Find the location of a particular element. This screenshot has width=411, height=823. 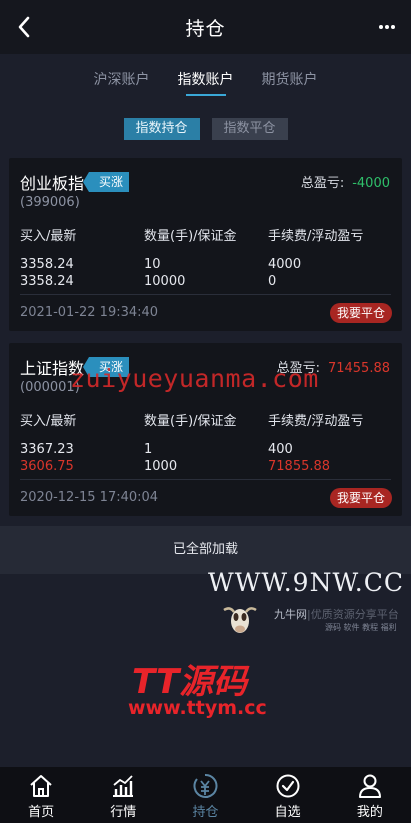

open-time: 2021-01-22 19:34:40 is located at coordinates (89, 312).